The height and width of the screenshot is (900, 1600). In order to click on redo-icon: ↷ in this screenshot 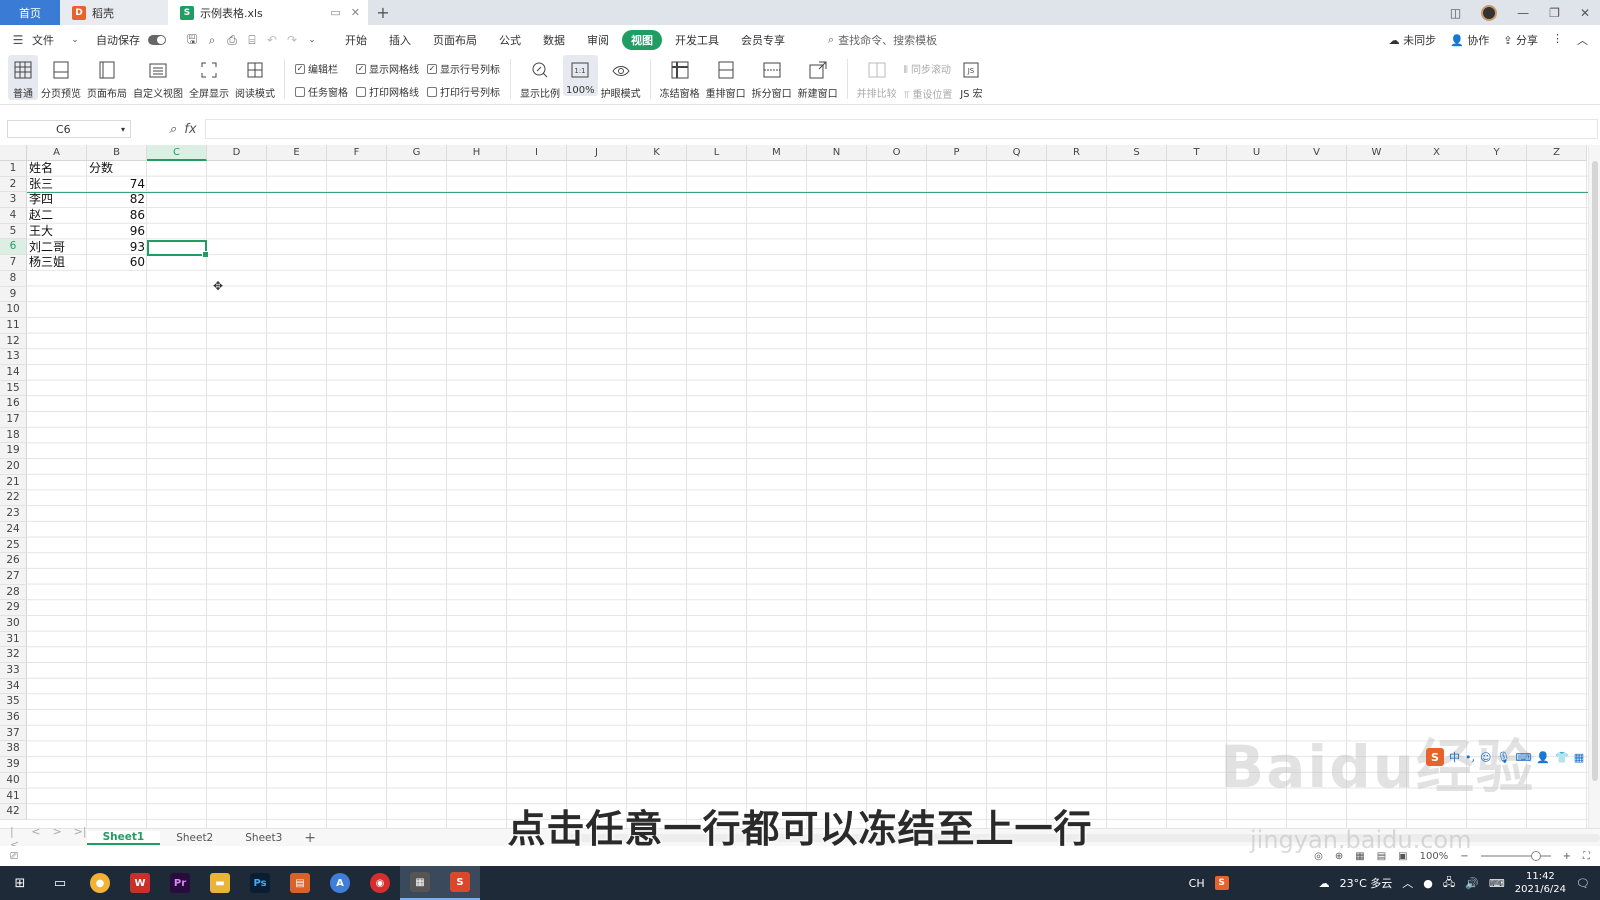, I will do `click(292, 40)`.